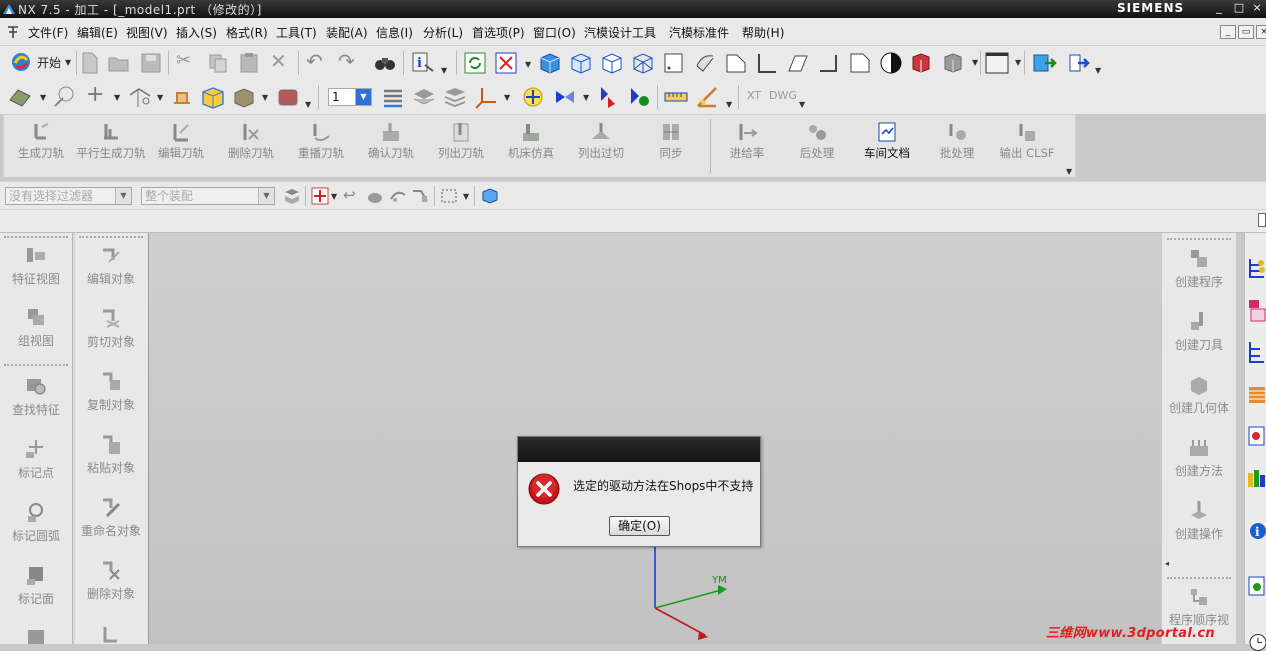 The height and width of the screenshot is (651, 1266). I want to click on mdi-minimize-button: _, so click(1228, 32).